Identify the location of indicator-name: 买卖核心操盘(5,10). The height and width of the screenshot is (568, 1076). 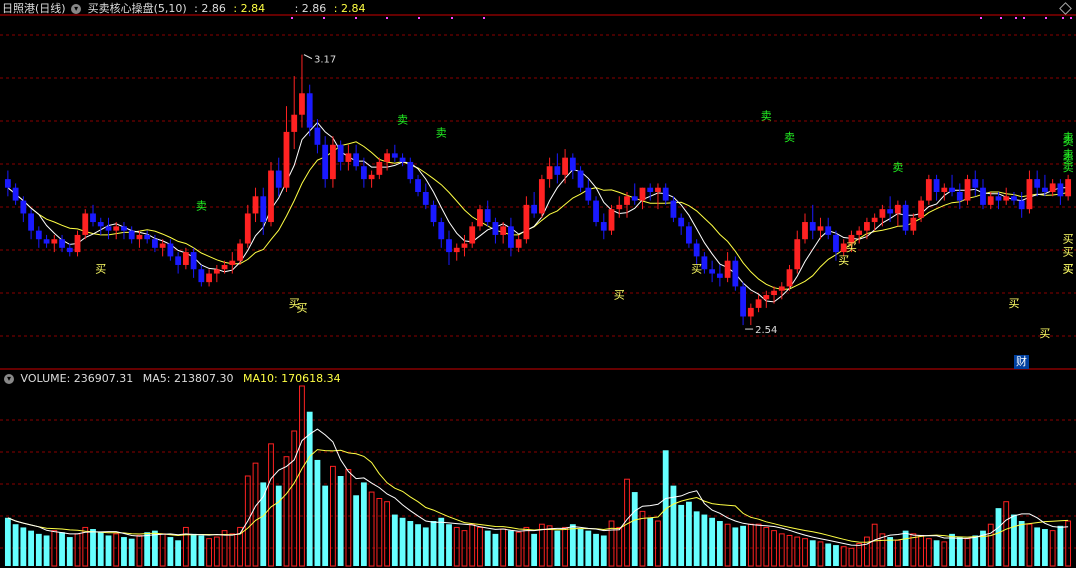
(137, 8).